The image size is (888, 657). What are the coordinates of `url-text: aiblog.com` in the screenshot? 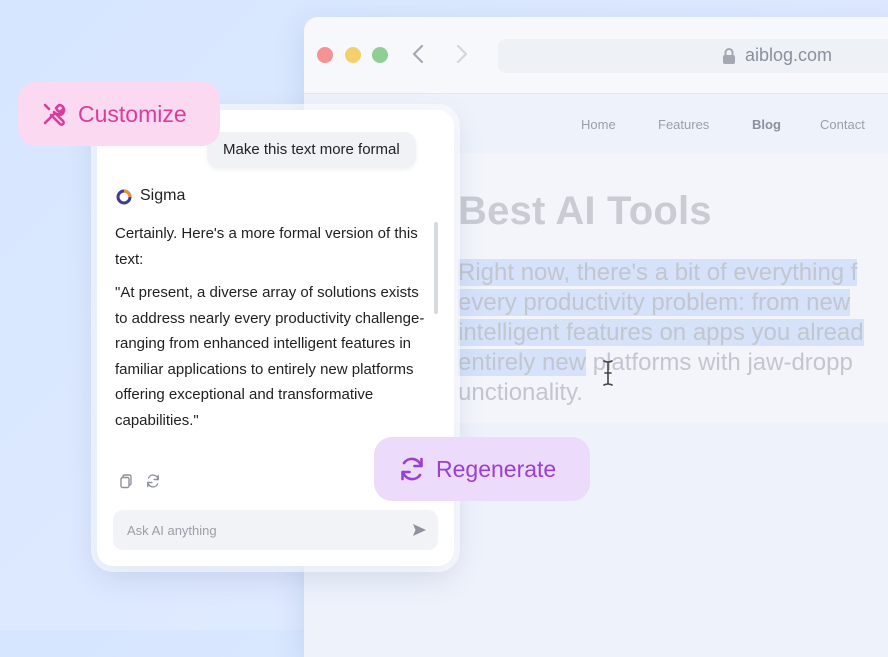 It's located at (789, 55).